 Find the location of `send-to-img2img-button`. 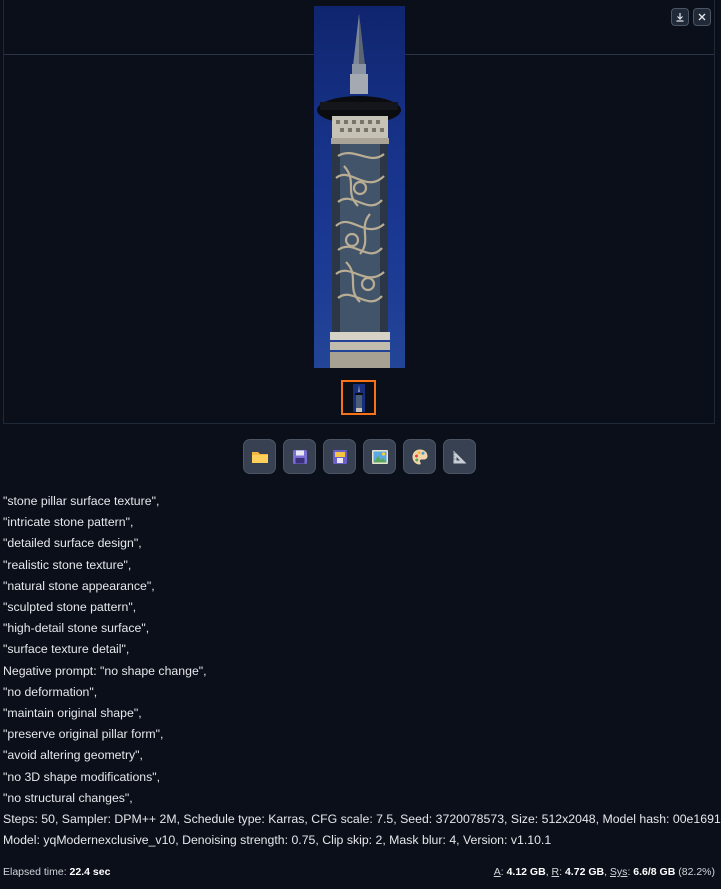

send-to-img2img-button is located at coordinates (379, 456).